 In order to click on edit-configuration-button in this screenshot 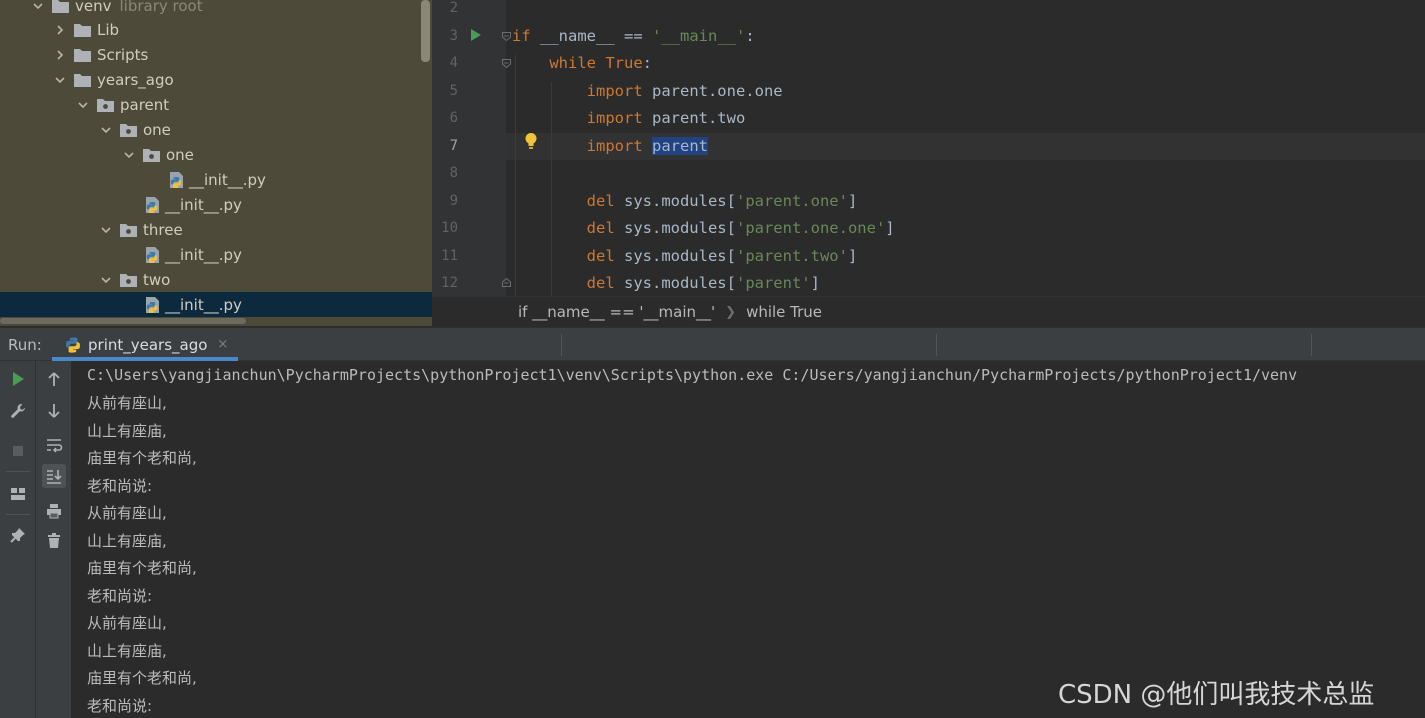, I will do `click(18, 411)`.